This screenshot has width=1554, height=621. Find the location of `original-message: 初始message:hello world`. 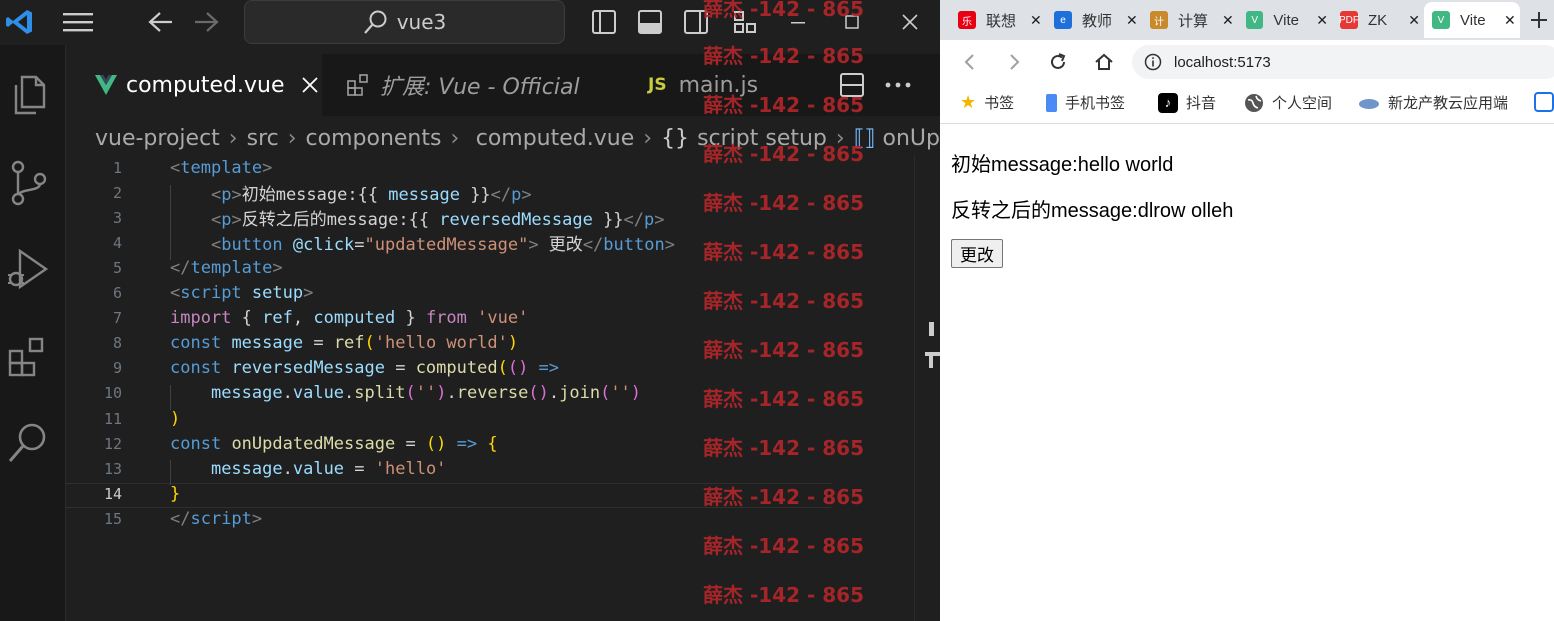

original-message: 初始message:hello world is located at coordinates (1062, 165).